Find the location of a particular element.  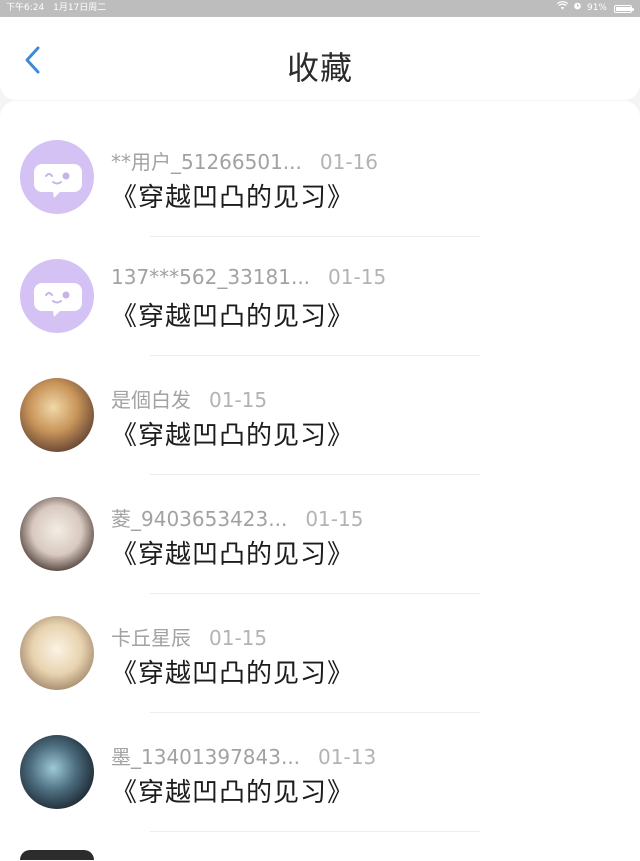

header-bar: 收藏 is located at coordinates (320, 58).